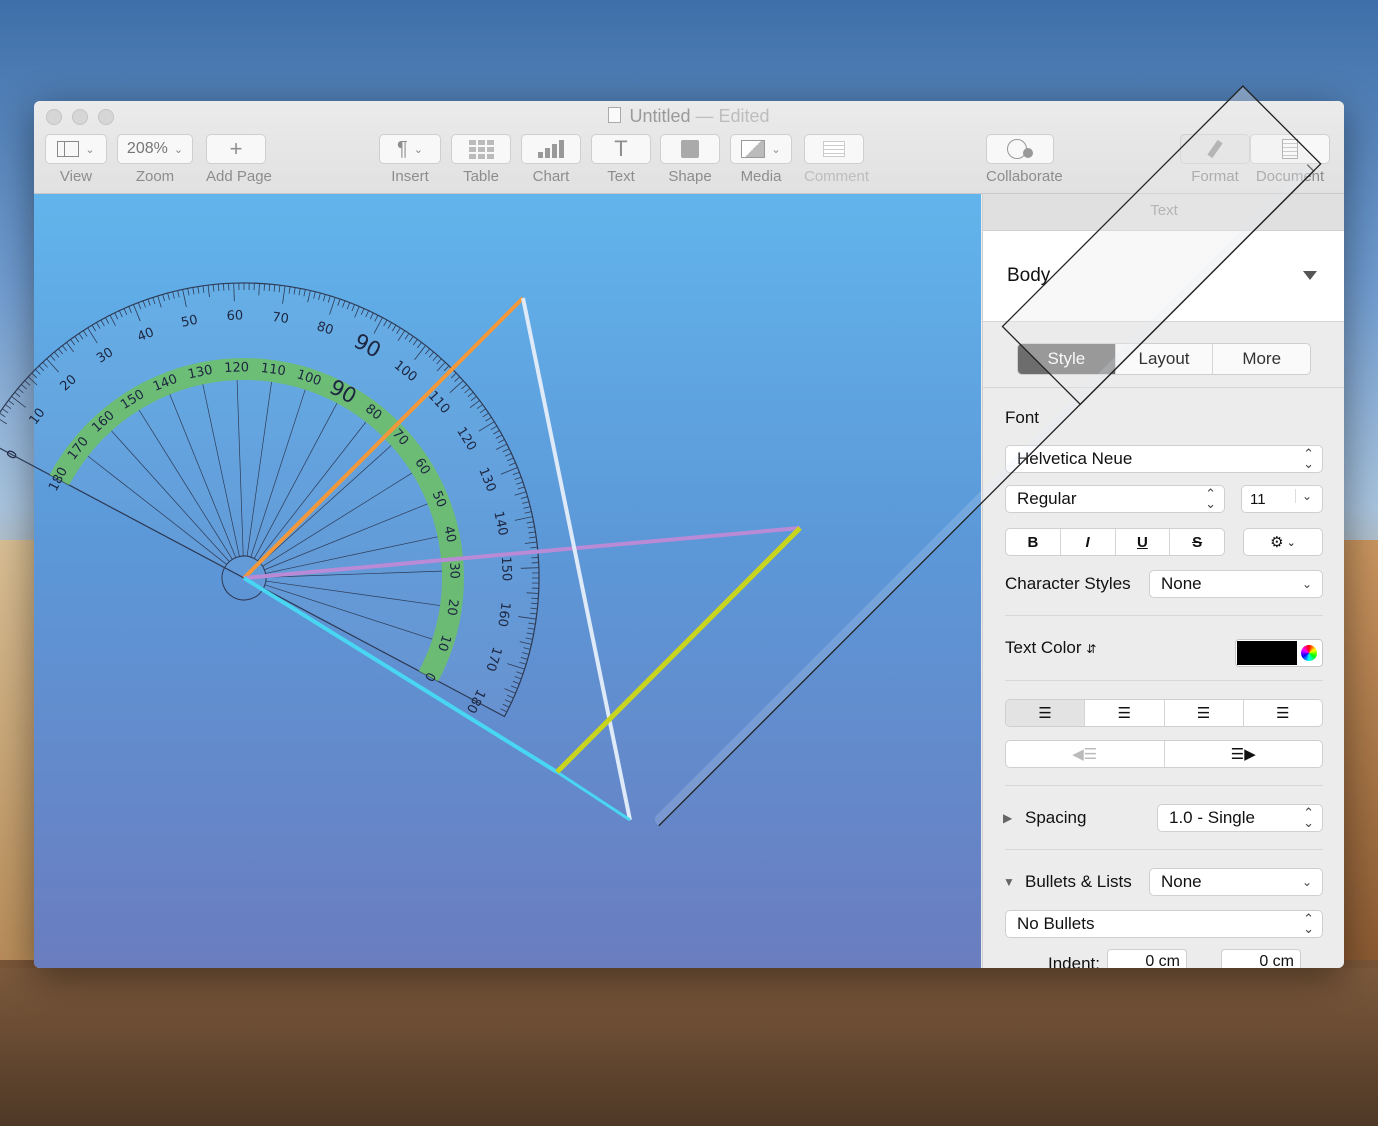  I want to click on comment-tool: Comment, so click(836, 159).